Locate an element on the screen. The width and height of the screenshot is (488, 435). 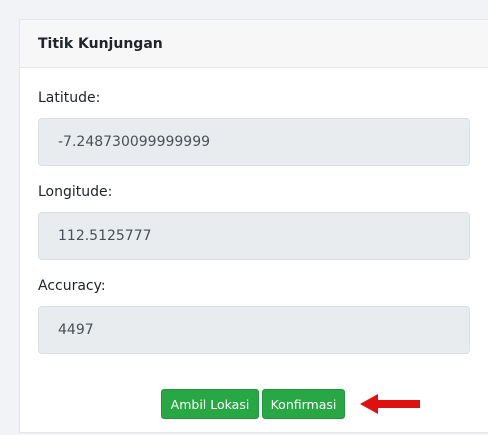
latitude-field: -7.248730099999999 is located at coordinates (254, 142).